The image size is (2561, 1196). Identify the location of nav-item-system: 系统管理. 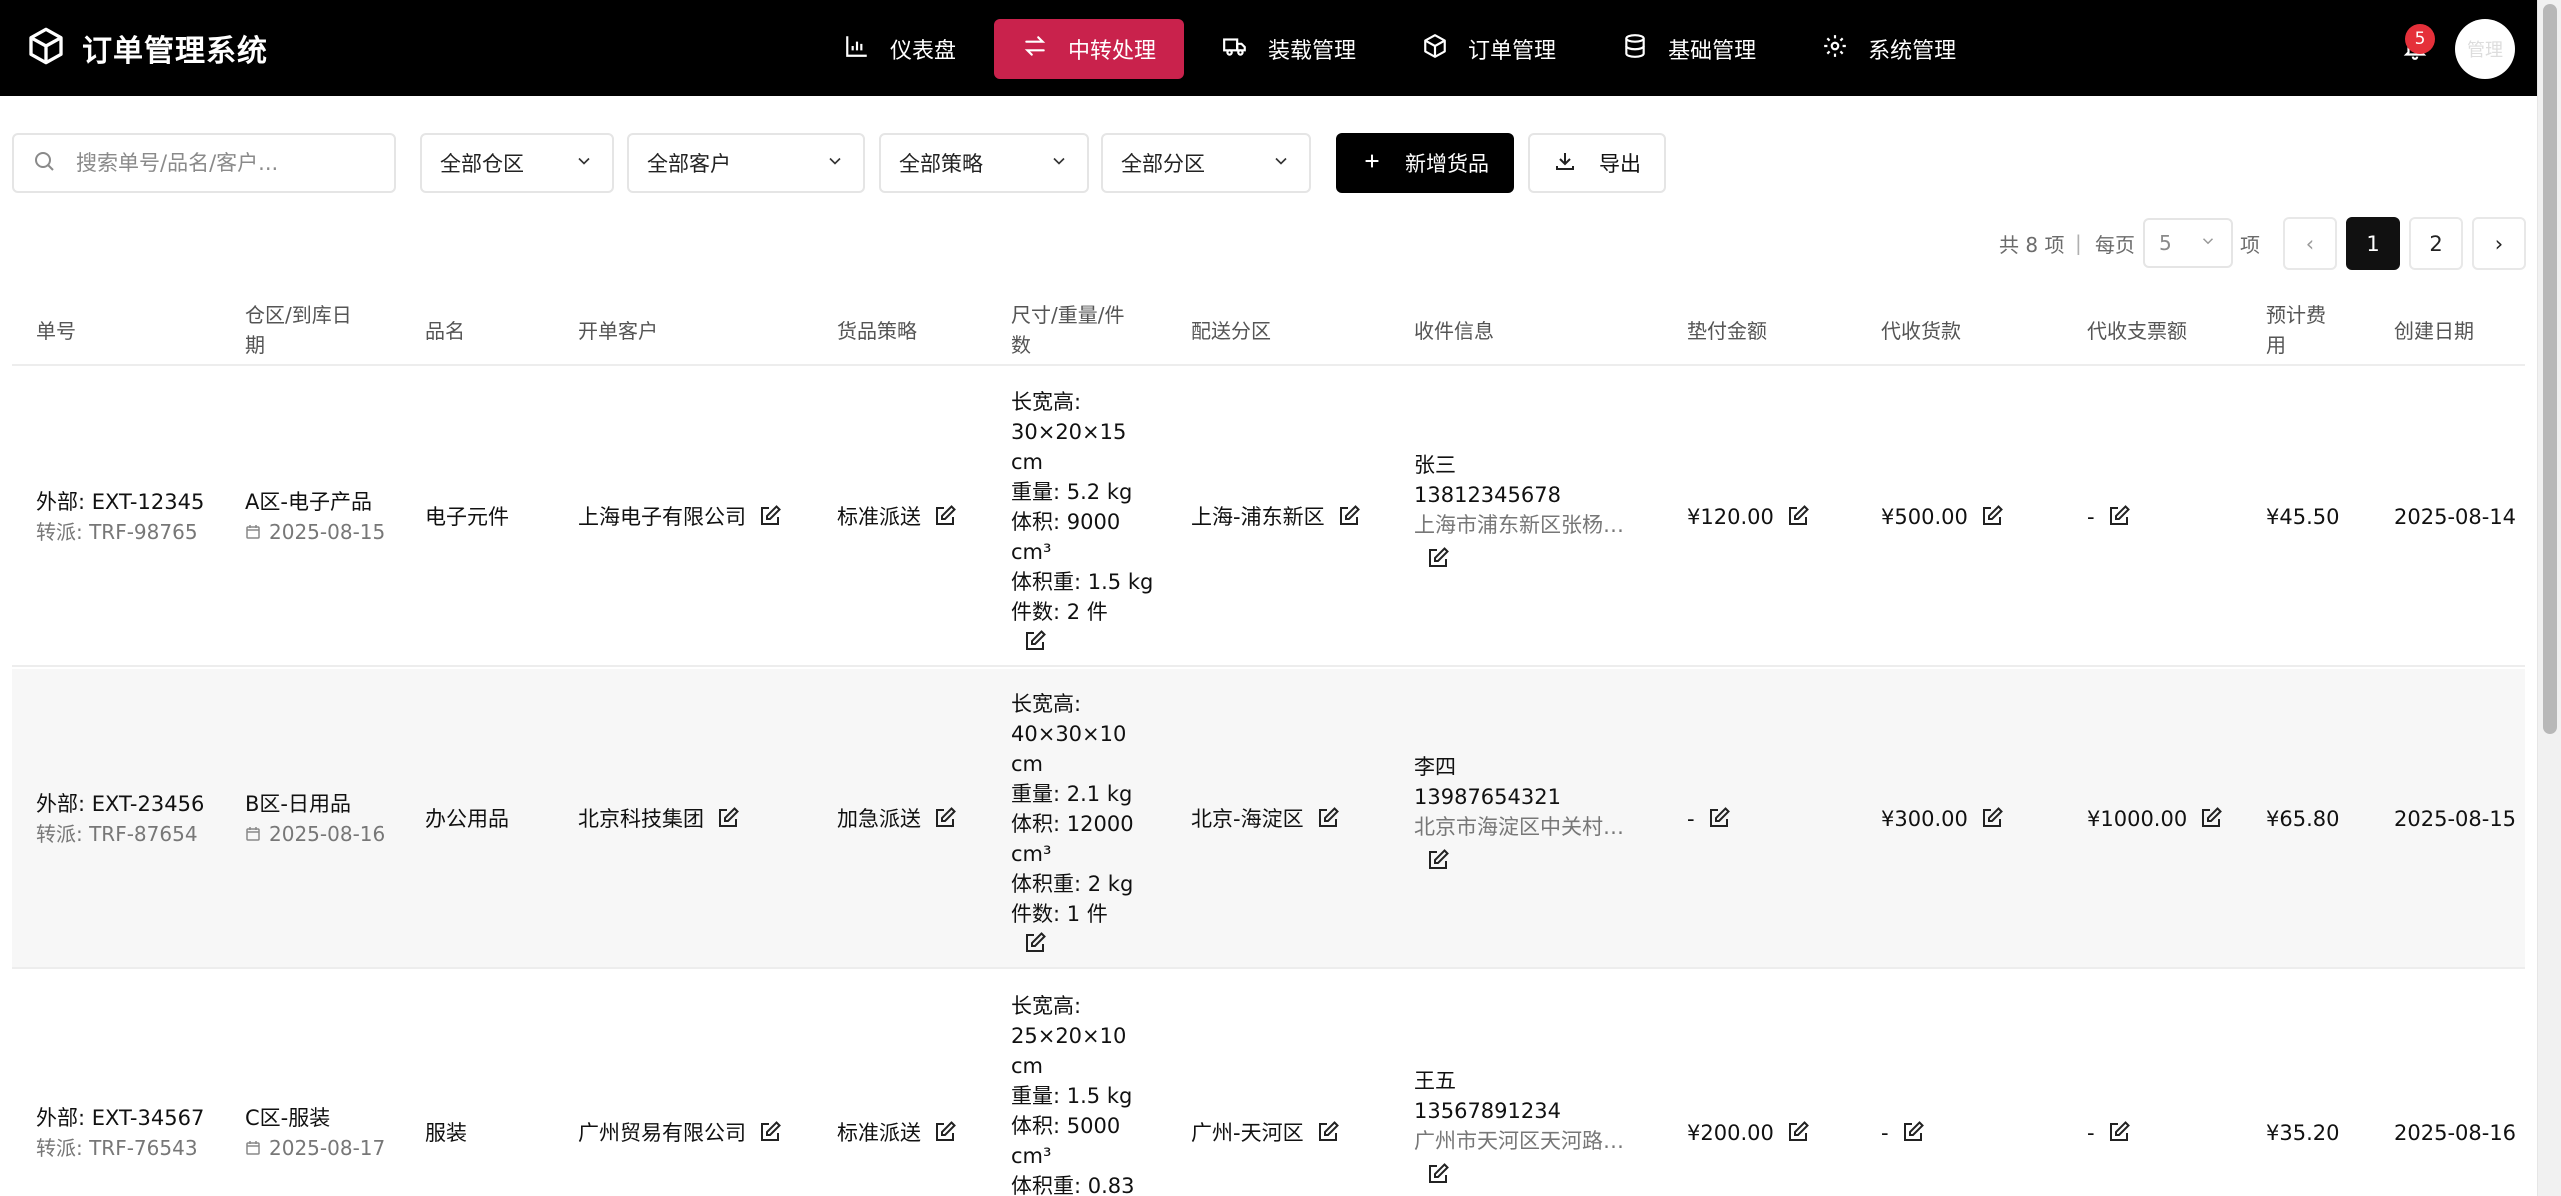
(1889, 49).